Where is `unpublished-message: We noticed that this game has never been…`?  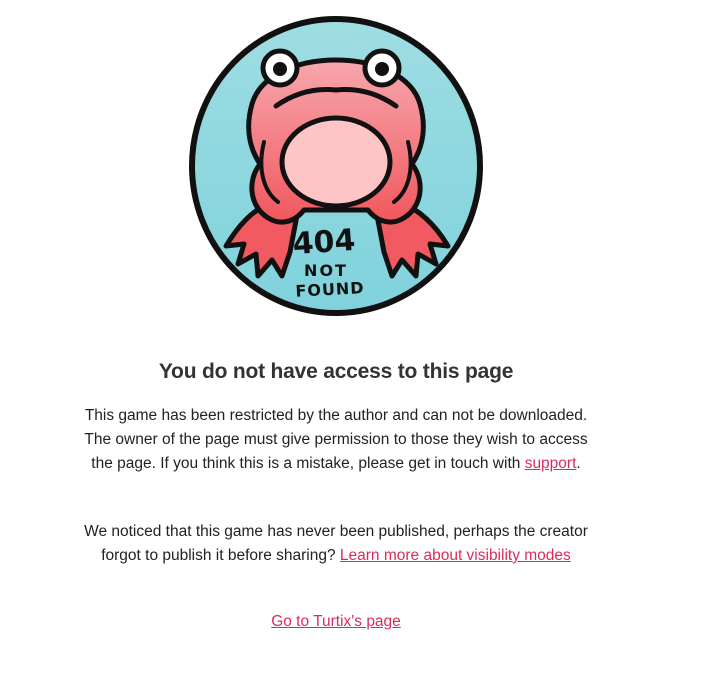 unpublished-message: We noticed that this game has never been… is located at coordinates (336, 544).